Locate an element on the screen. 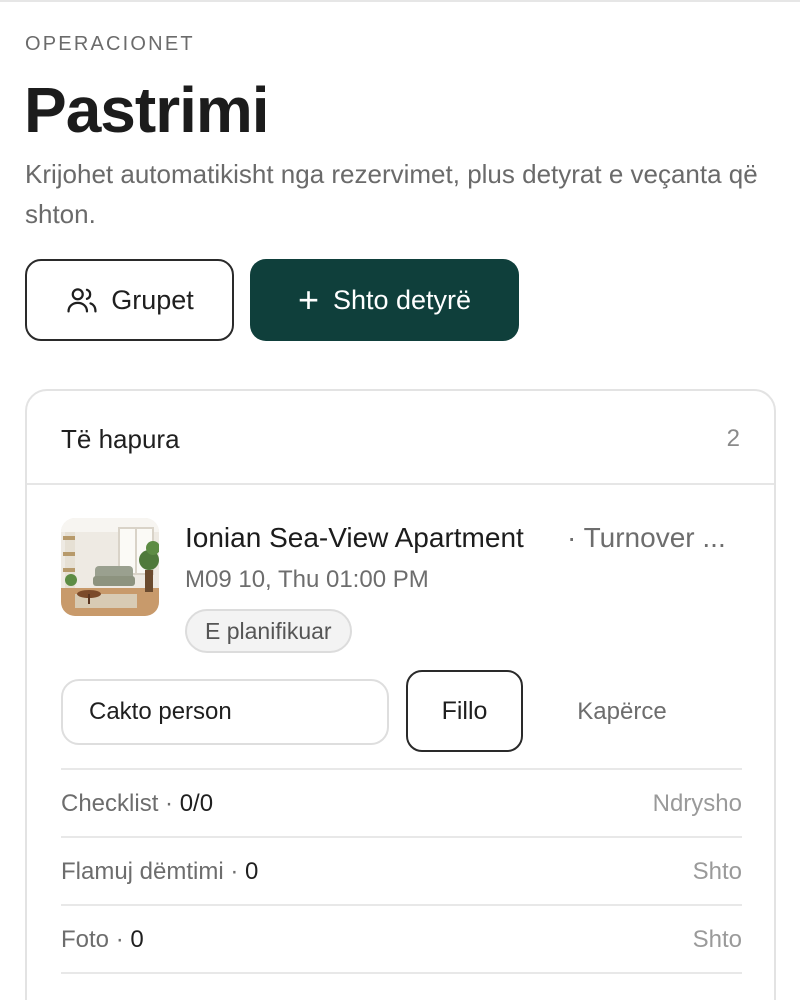 This screenshot has width=800, height=1000. page-title: Pastrimi is located at coordinates (147, 110).